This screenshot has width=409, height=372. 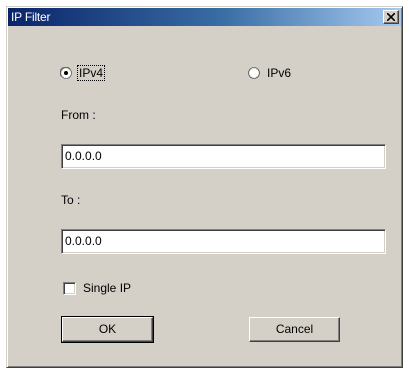 I want to click on ipv6-radio: IPv6, so click(x=270, y=73).